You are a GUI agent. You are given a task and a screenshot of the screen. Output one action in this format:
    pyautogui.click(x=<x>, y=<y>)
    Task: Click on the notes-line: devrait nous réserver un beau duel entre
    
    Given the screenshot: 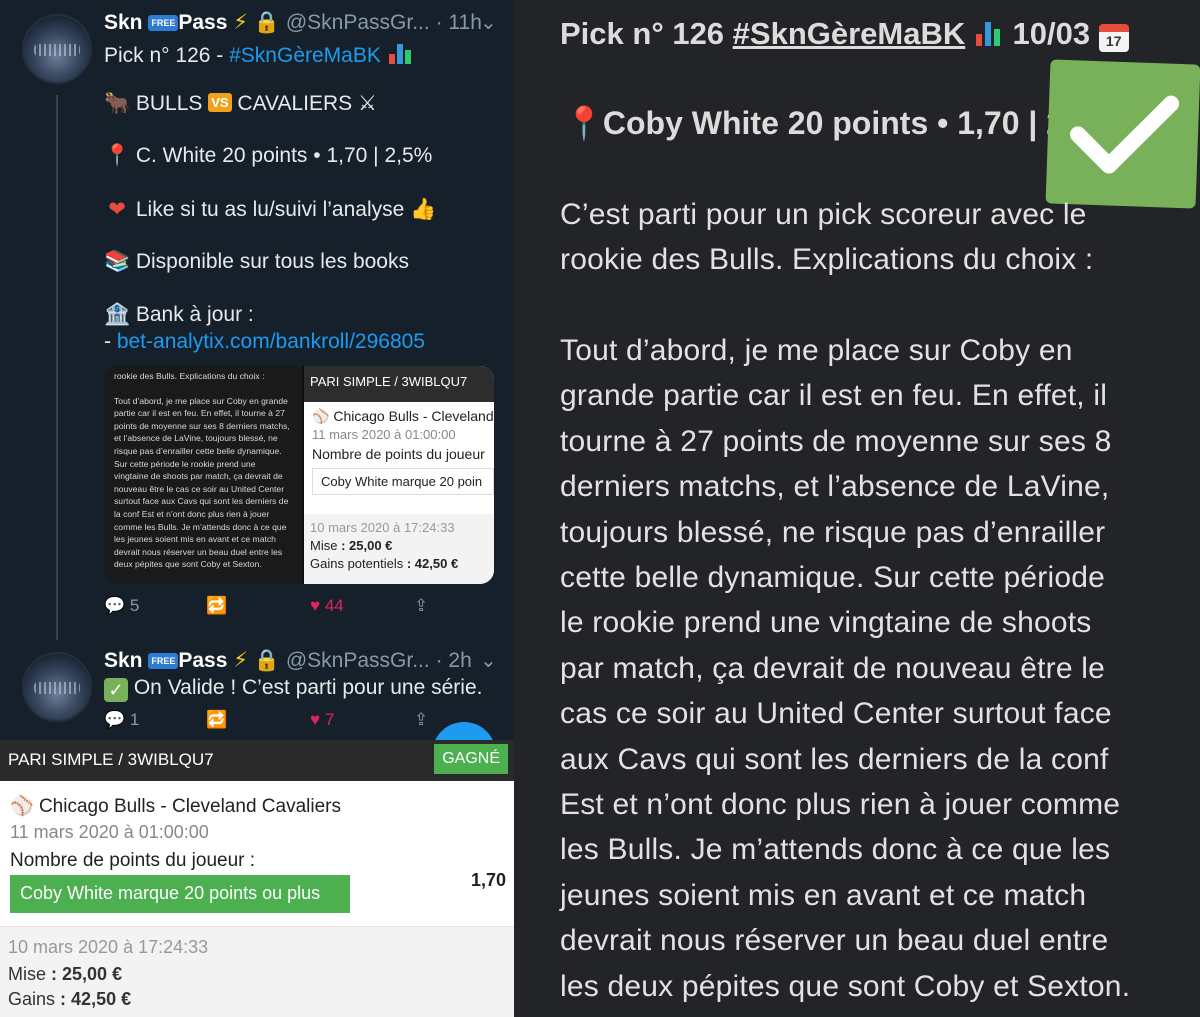 What is the action you would take?
    pyautogui.click(x=834, y=941)
    